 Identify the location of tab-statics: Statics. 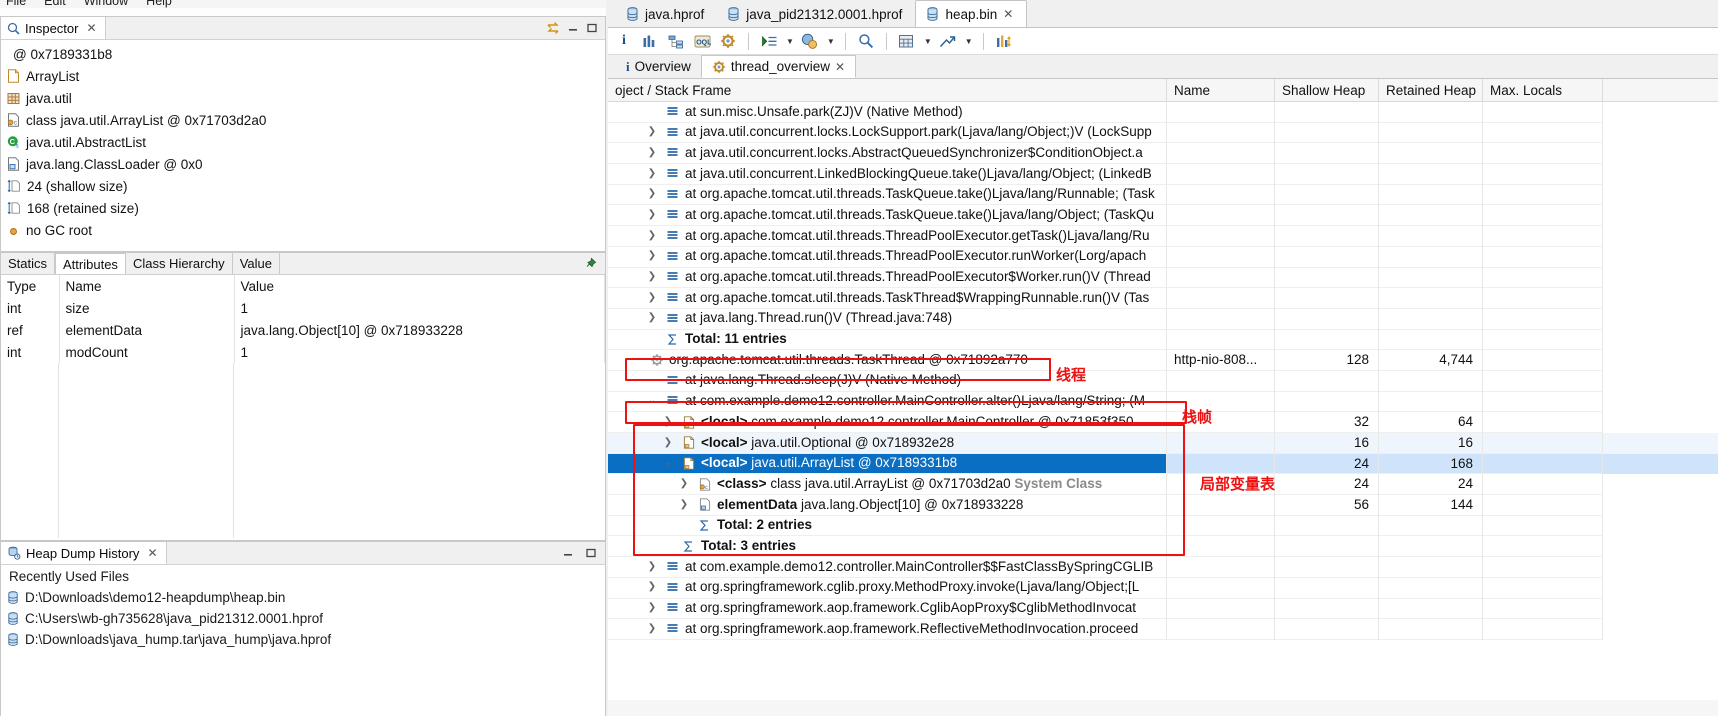
(28, 263).